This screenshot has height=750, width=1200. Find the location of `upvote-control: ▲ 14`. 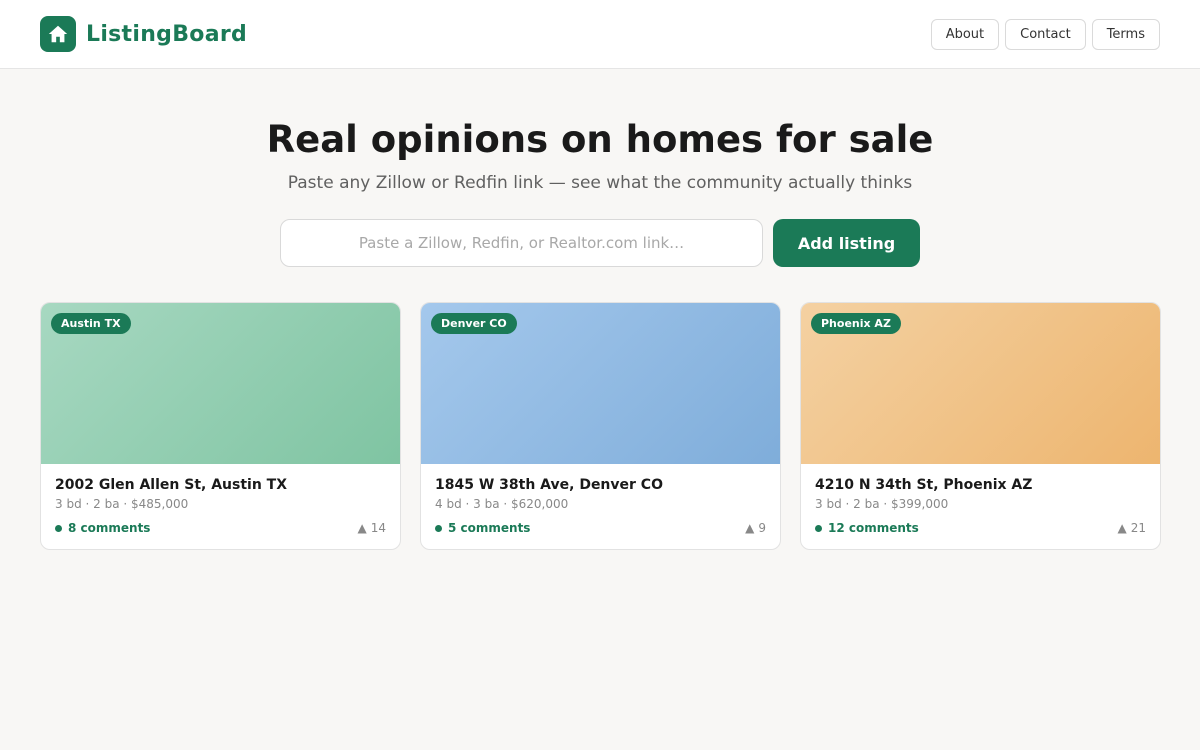

upvote-control: ▲ 14 is located at coordinates (371, 528).